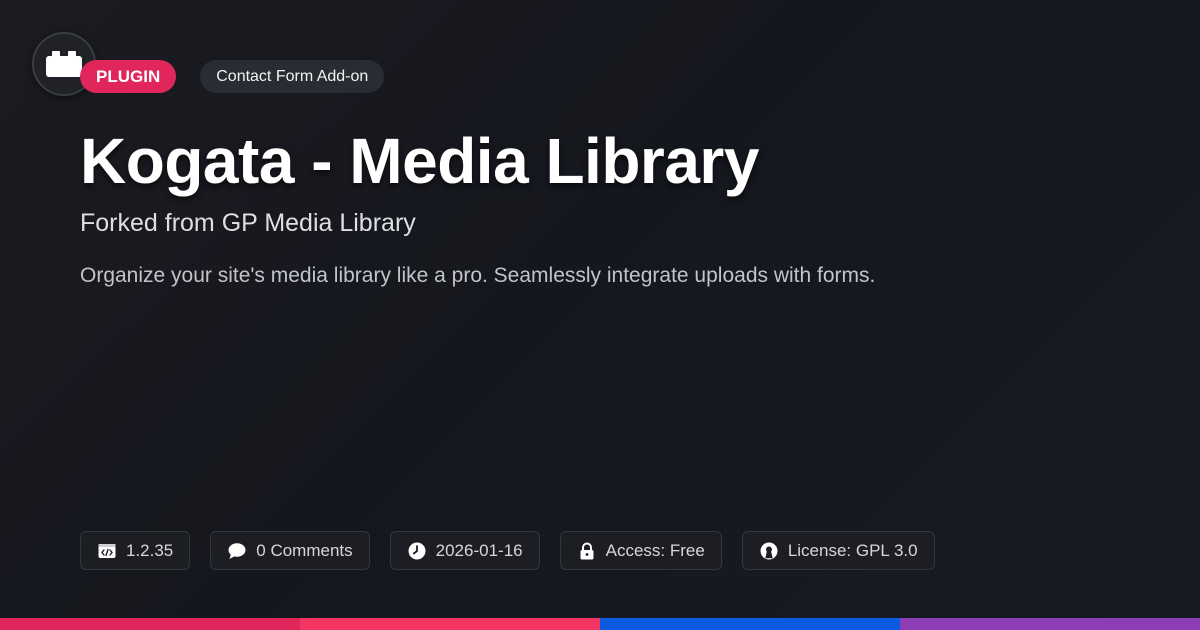 Image resolution: width=1200 pixels, height=630 pixels. Describe the element at coordinates (852, 550) in the screenshot. I see `meta-license-text: License: GPL 3.0` at that location.